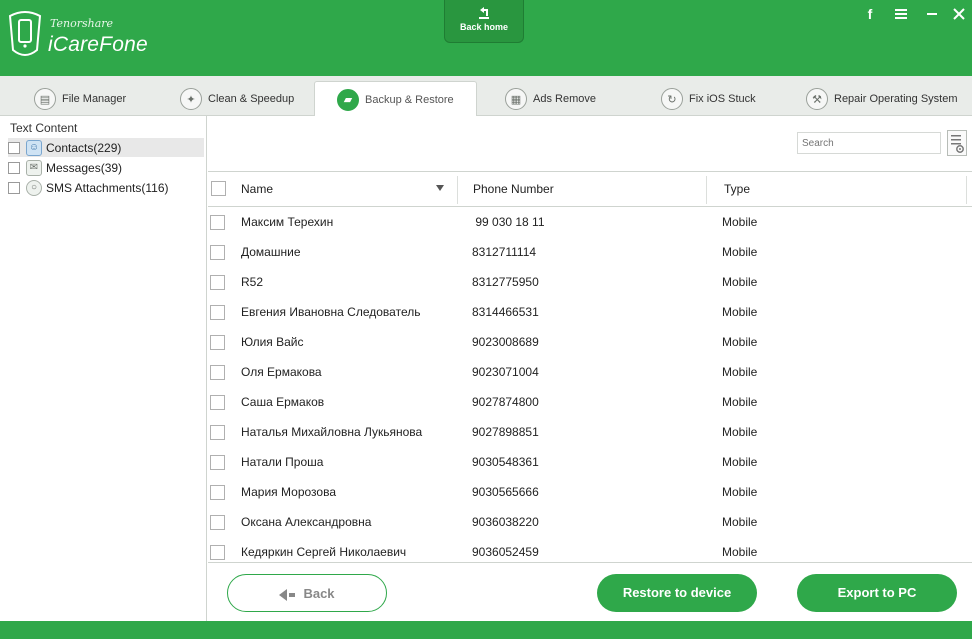  I want to click on contacts-icon: ☺, so click(34, 147).